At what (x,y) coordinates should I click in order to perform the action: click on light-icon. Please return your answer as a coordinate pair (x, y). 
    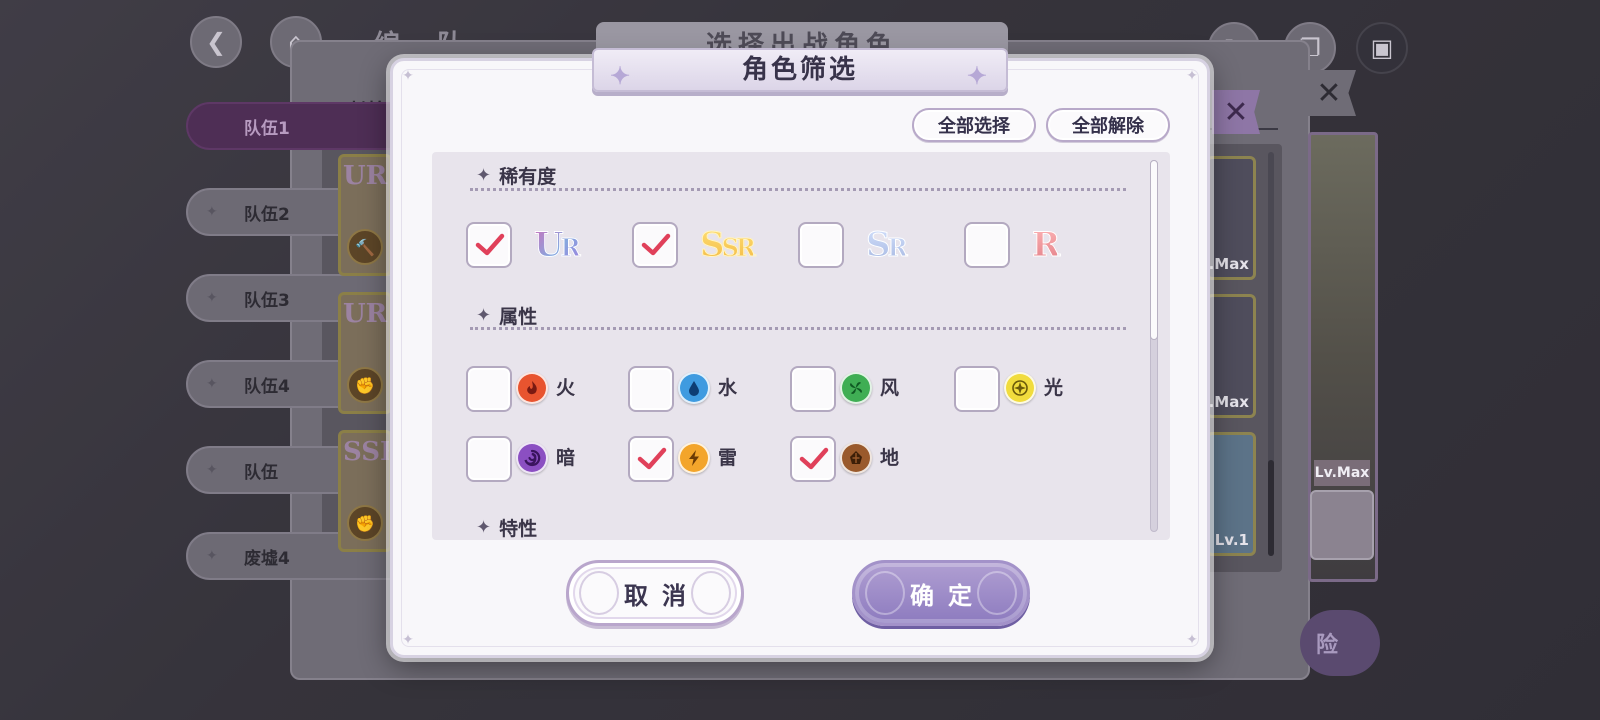
    Looking at the image, I should click on (1020, 388).